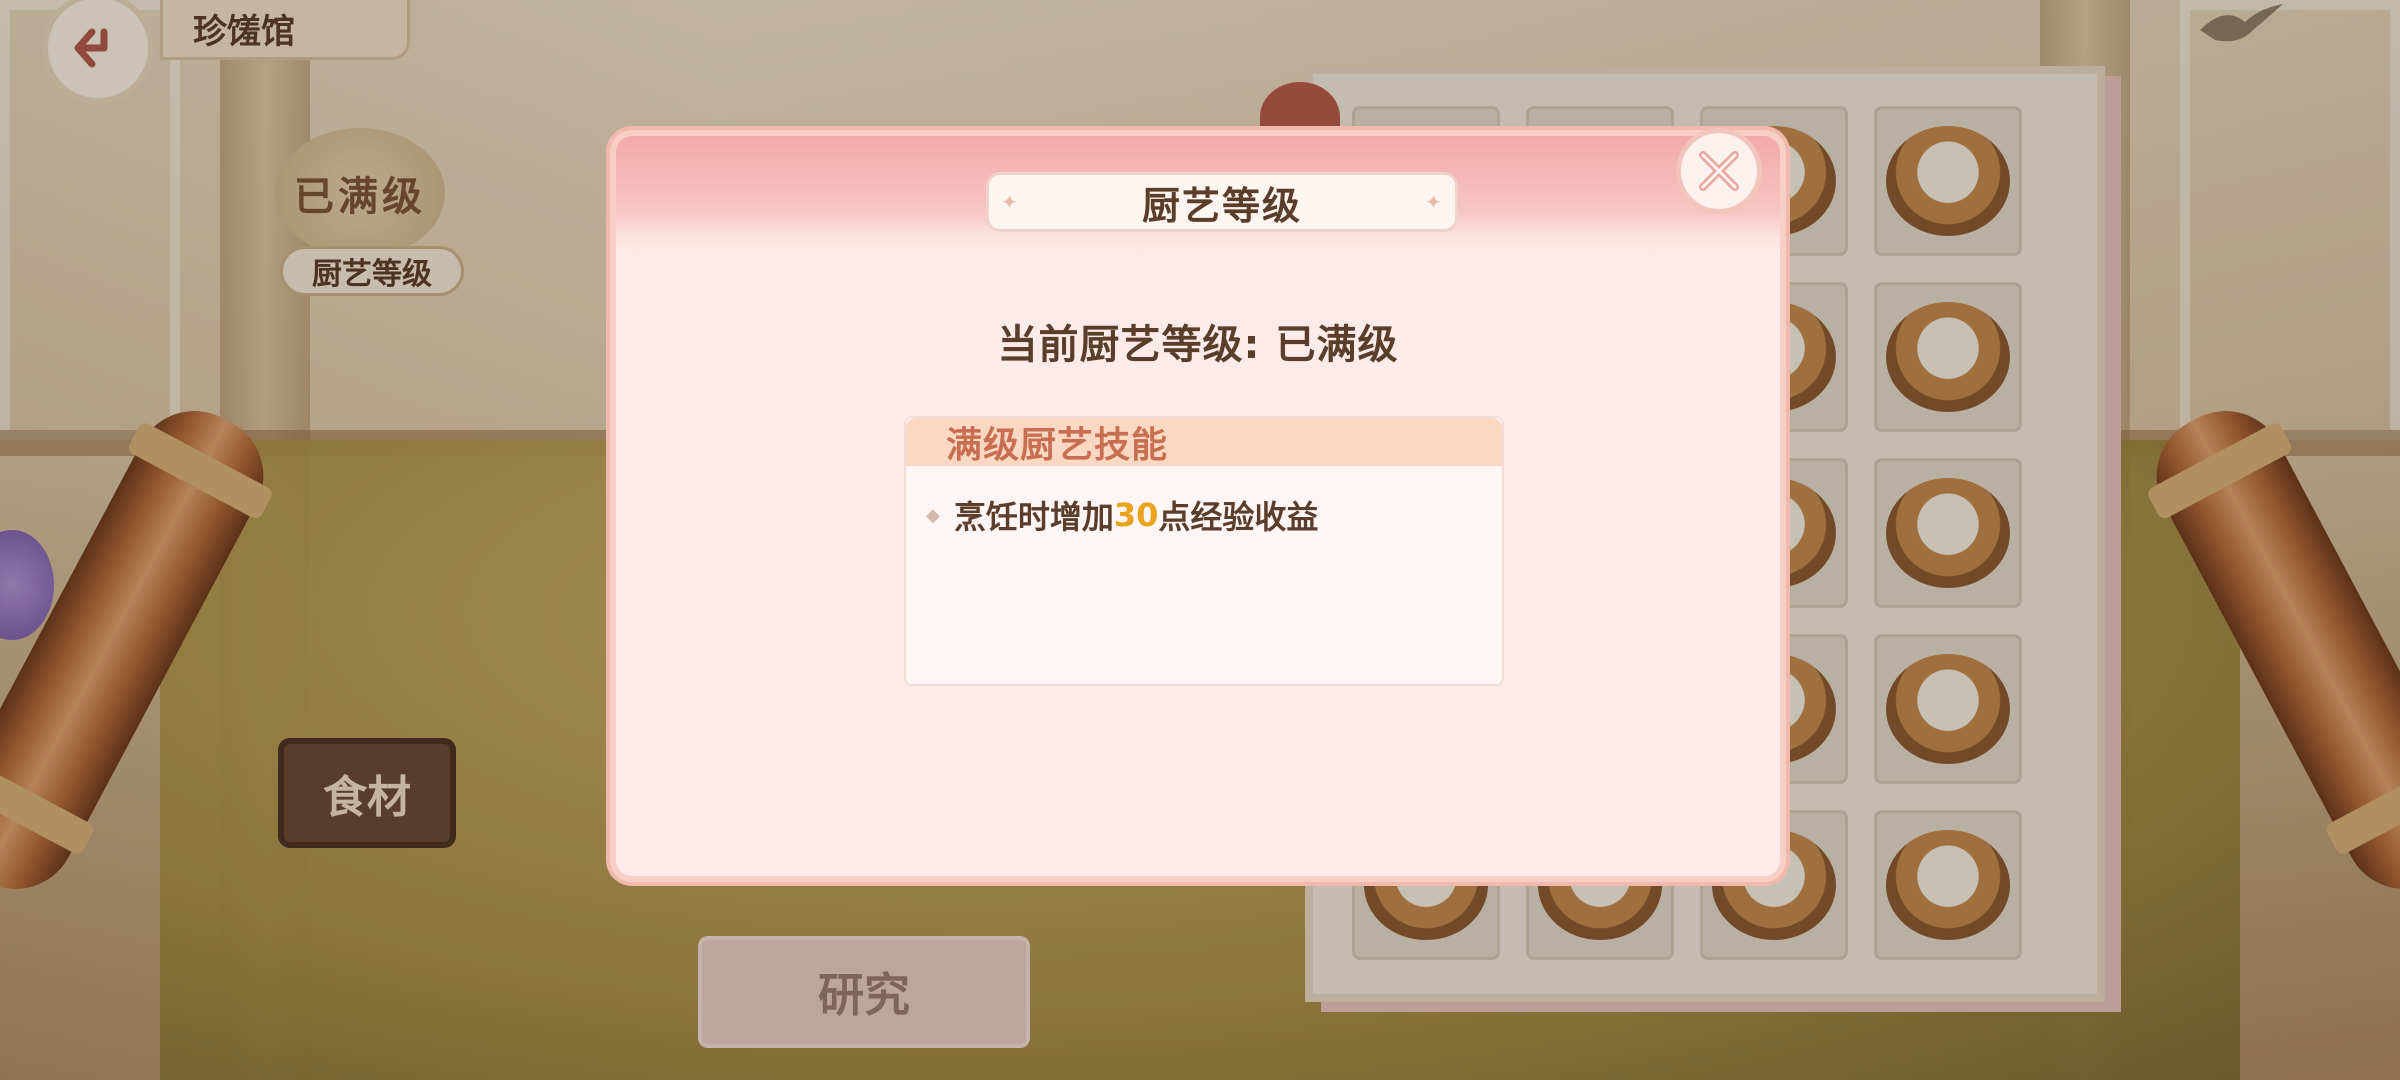  What do you see at coordinates (1337, 345) in the screenshot?
I see `current-level-value: 已满级` at bounding box center [1337, 345].